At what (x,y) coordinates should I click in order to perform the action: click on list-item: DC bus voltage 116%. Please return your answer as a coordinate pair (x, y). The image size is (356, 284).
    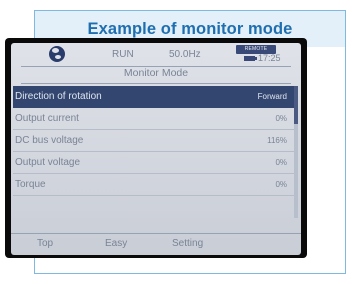
    Looking at the image, I should click on (154, 141).